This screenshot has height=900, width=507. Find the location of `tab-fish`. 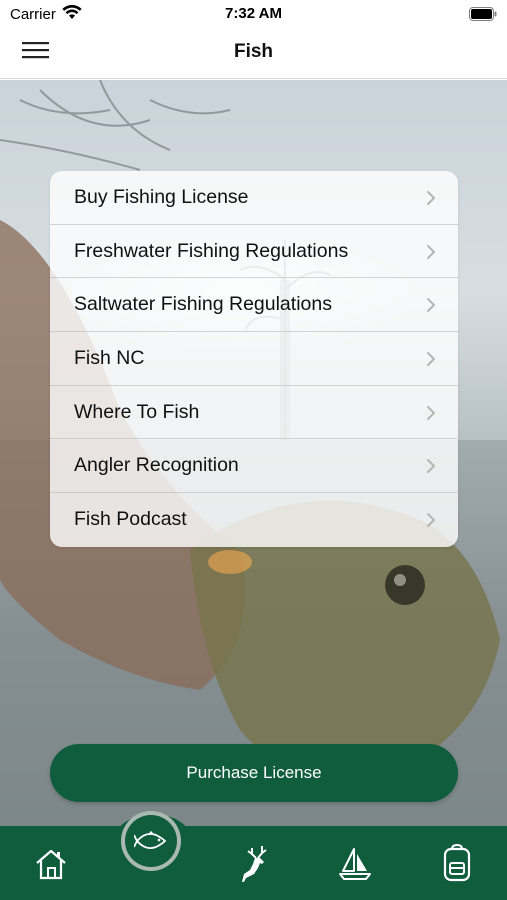

tab-fish is located at coordinates (151, 841).